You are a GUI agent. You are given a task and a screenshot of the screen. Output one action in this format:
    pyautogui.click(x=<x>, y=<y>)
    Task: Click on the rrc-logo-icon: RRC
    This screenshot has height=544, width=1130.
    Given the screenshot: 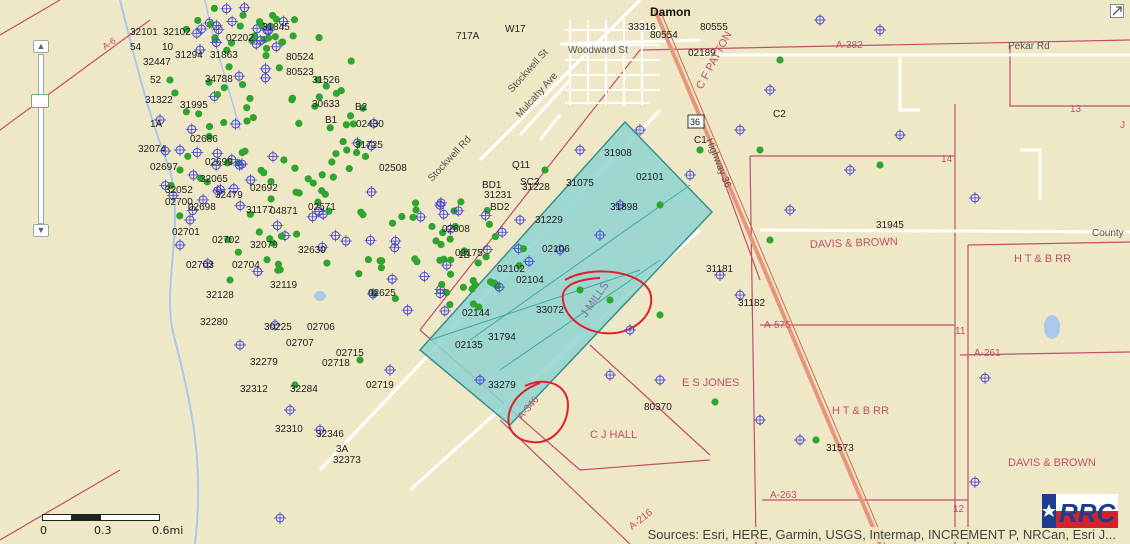 What is the action you would take?
    pyautogui.click(x=1080, y=511)
    